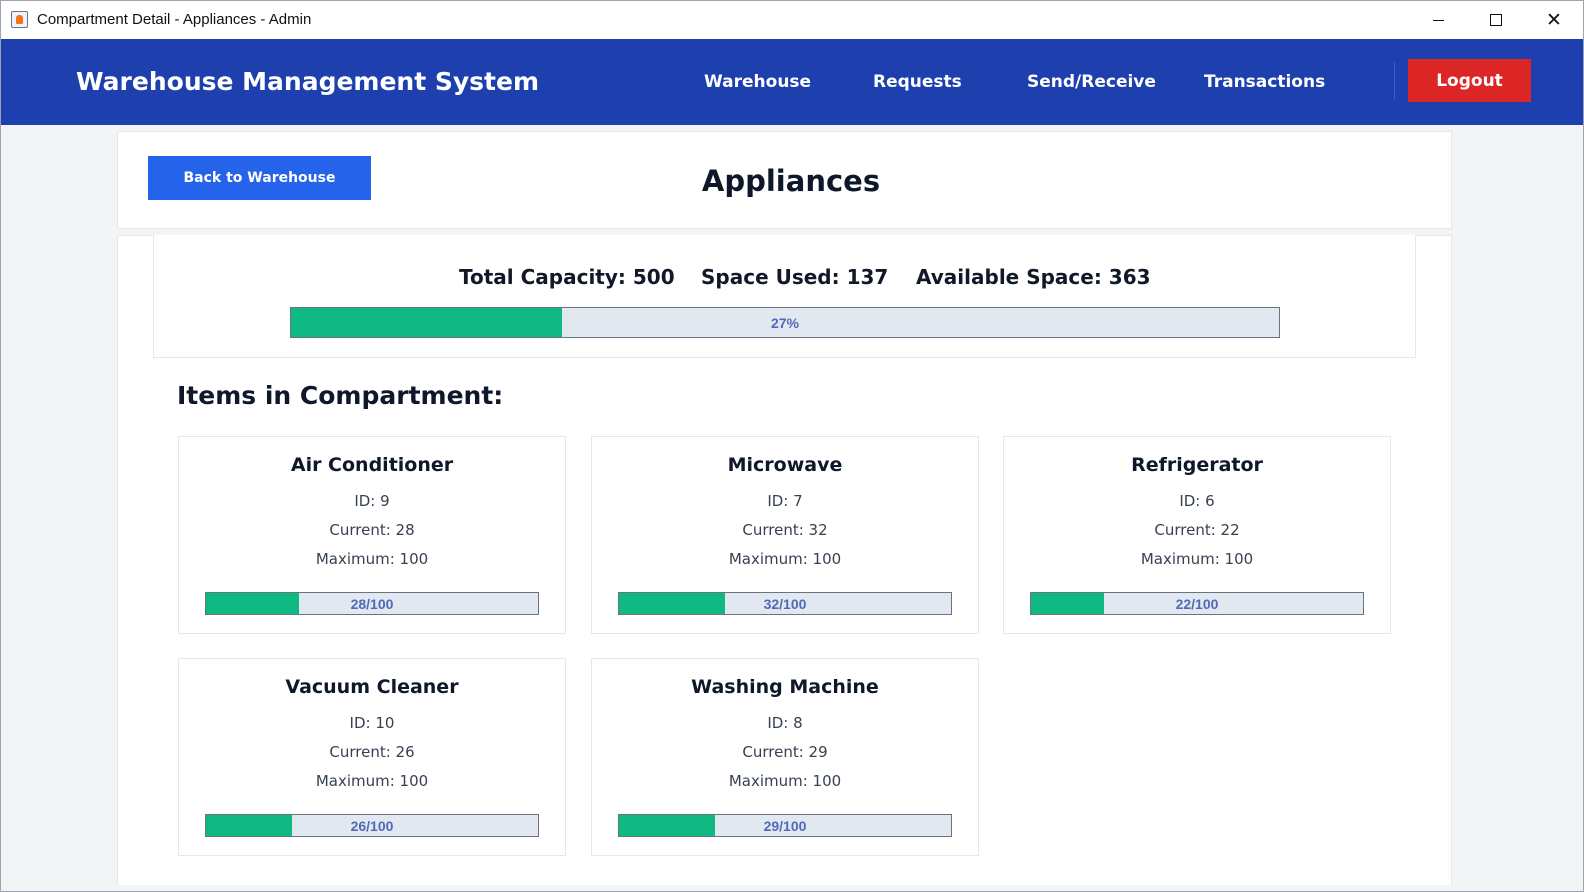 The image size is (1584, 892). I want to click on java-app-icon, so click(19, 19).